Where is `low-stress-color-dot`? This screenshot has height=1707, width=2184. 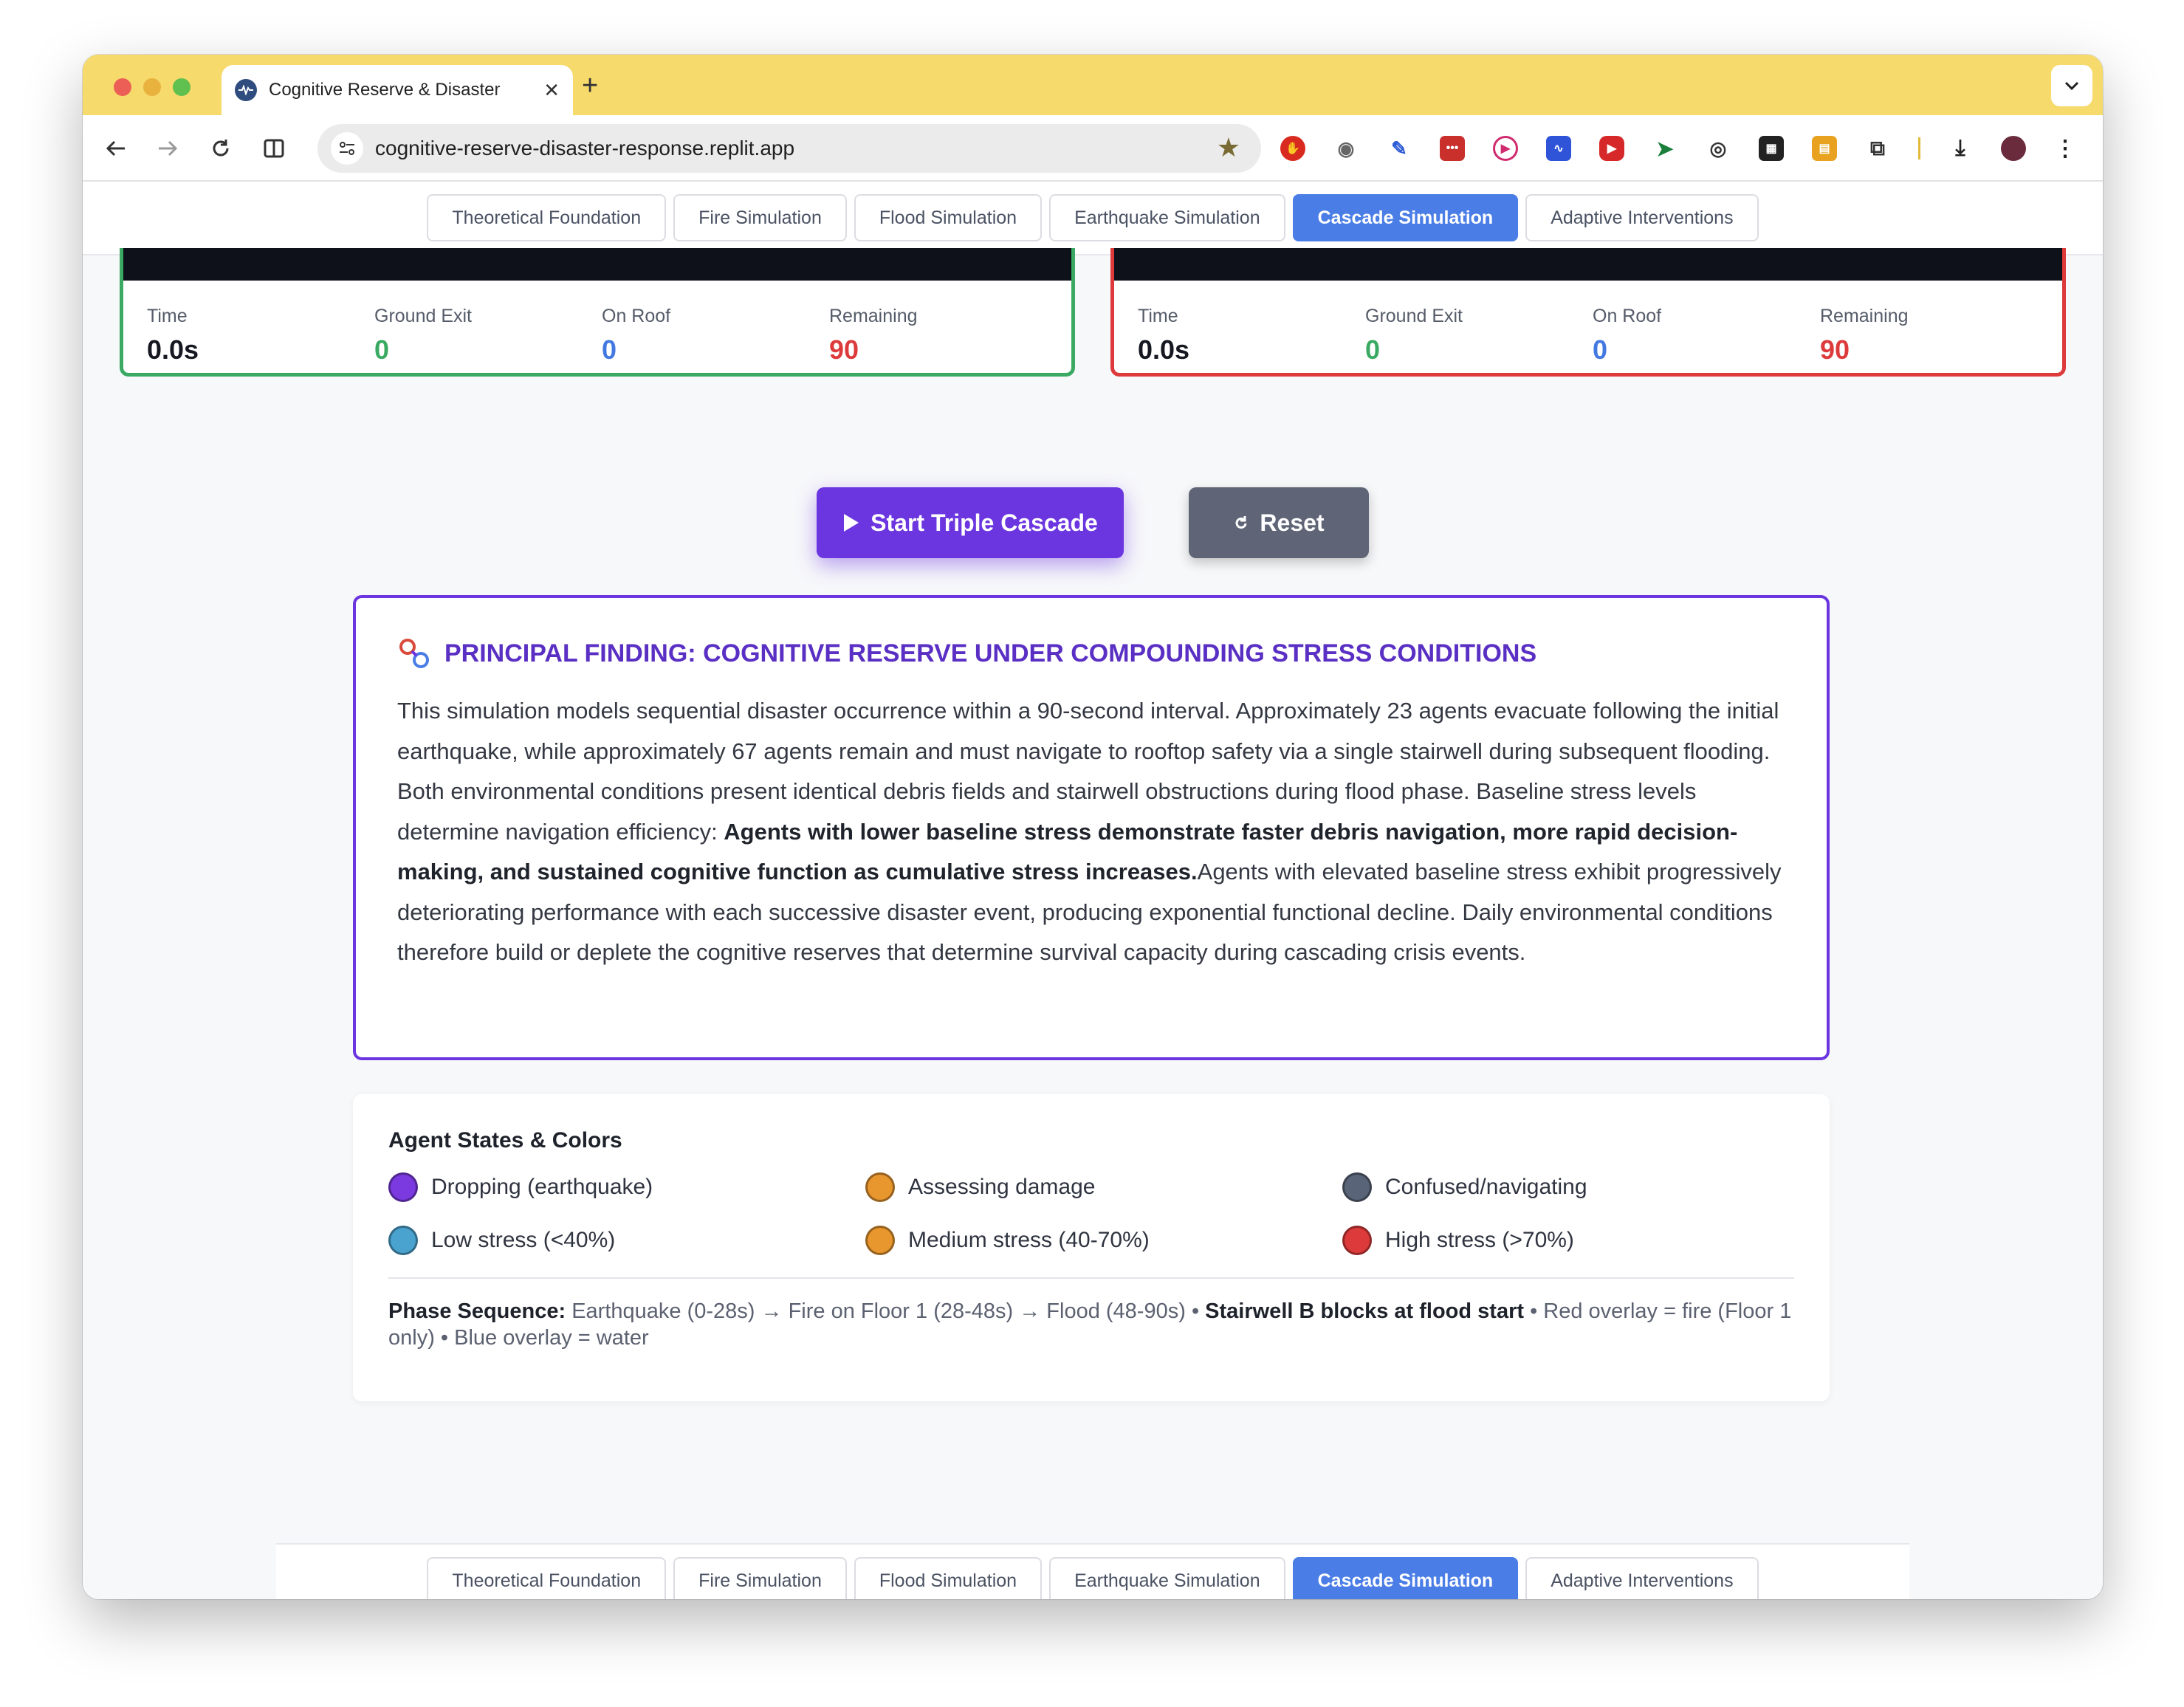 low-stress-color-dot is located at coordinates (403, 1240).